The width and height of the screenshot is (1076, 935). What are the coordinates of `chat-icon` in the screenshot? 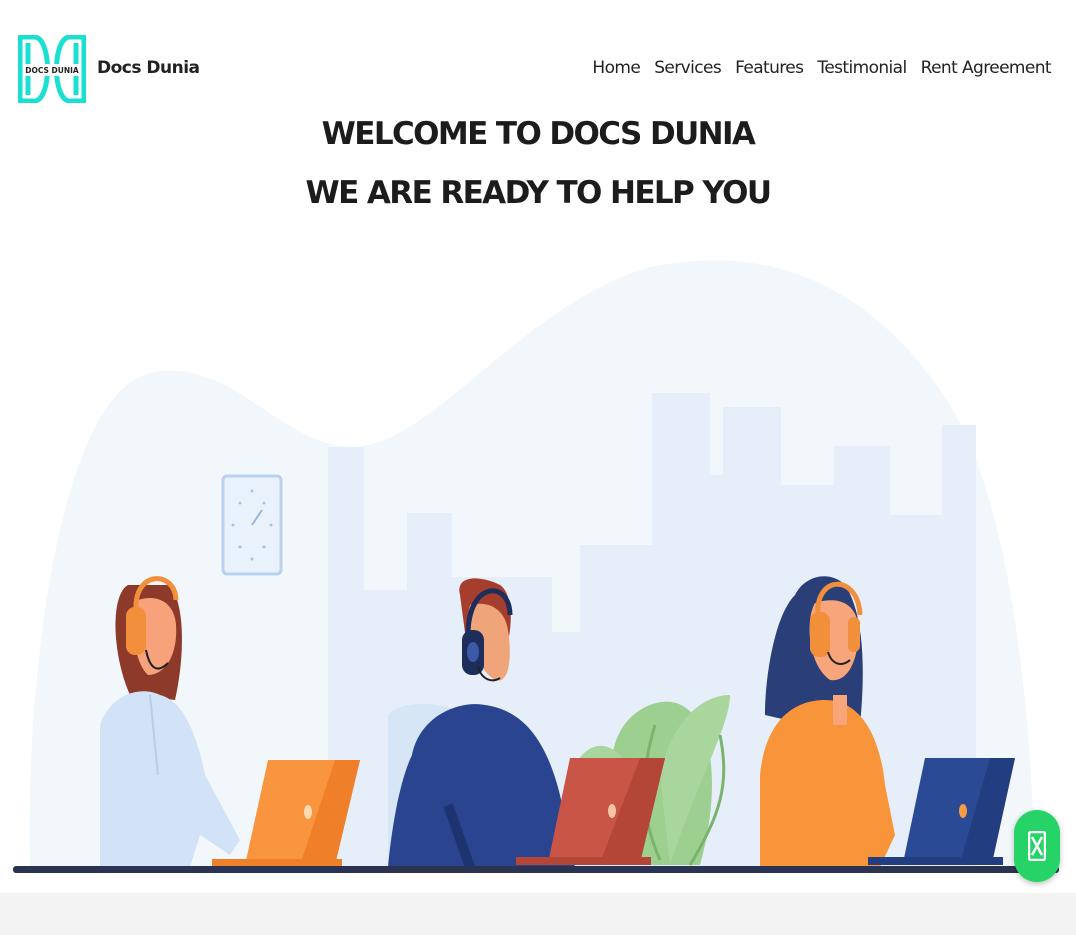 It's located at (1037, 846).